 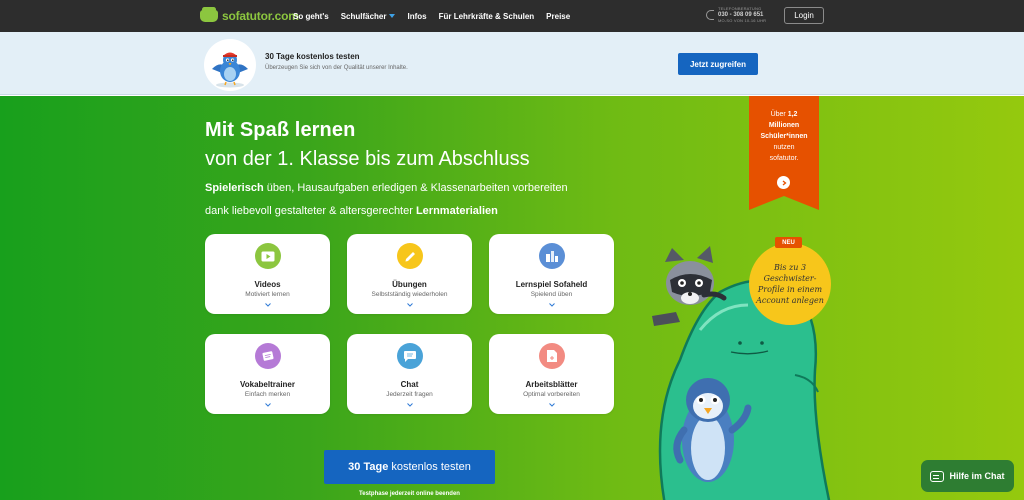 I want to click on video-icon, so click(x=267, y=256).